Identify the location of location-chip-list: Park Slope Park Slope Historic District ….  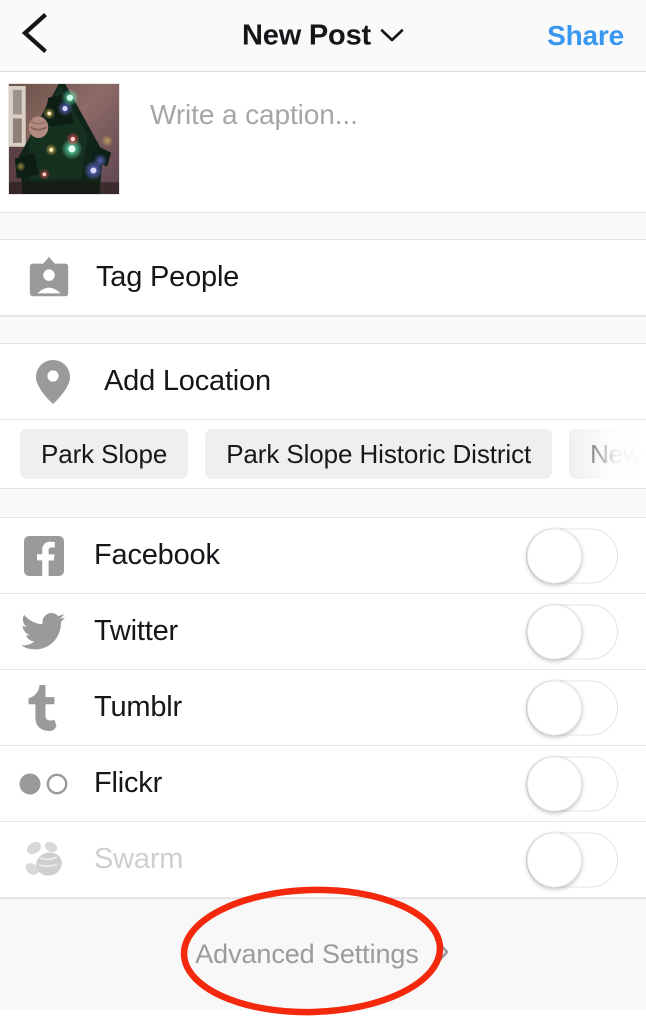
(323, 454).